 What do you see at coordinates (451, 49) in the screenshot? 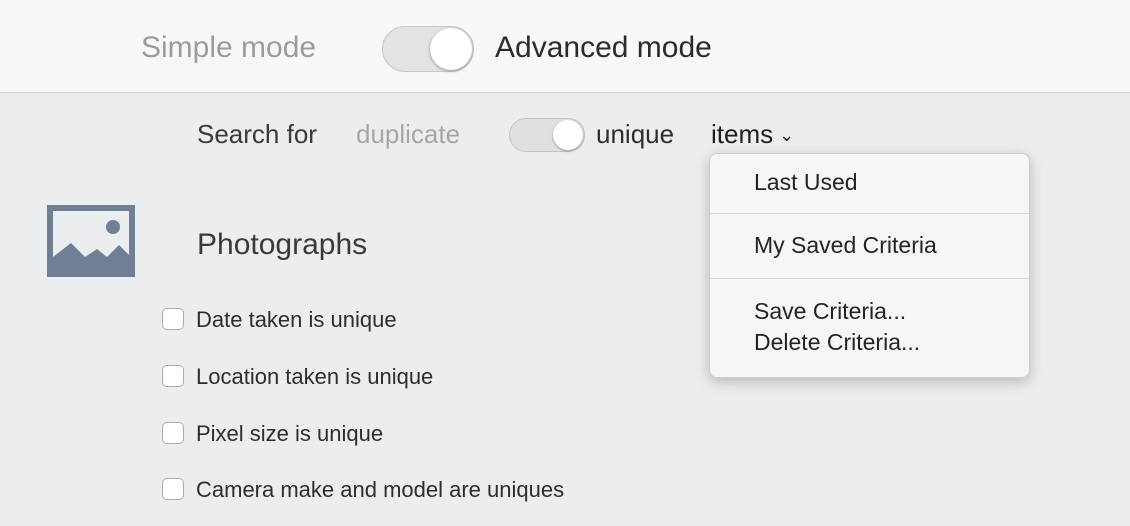
I see `mode-toggle-knob` at bounding box center [451, 49].